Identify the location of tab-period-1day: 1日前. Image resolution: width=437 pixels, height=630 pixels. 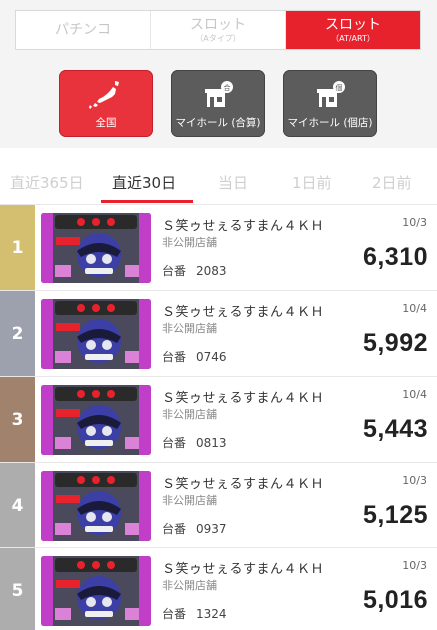
(312, 182).